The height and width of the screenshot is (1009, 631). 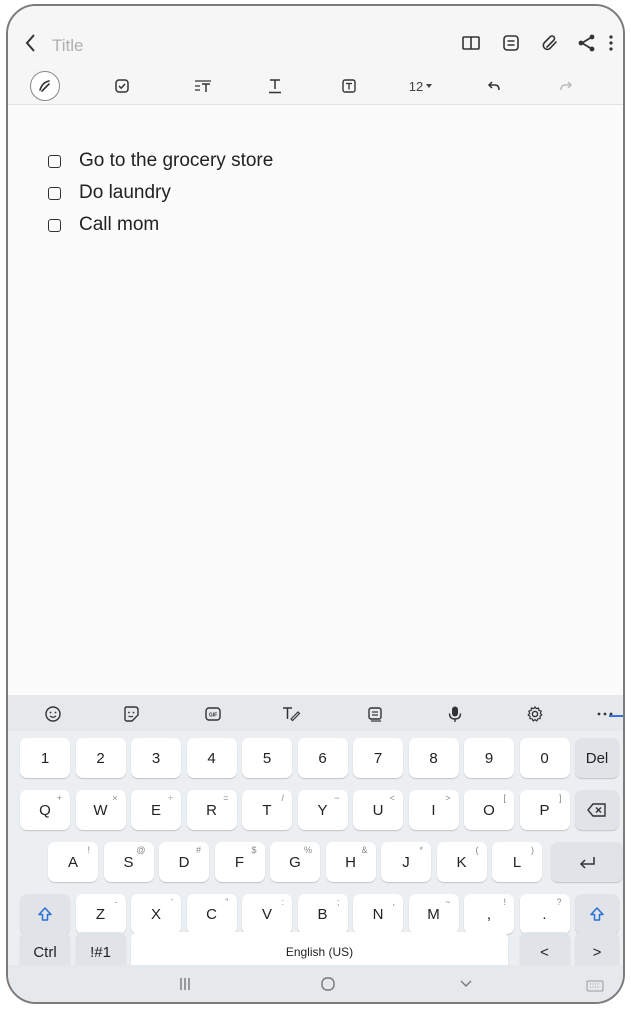 I want to click on key-f: F $, so click(x=239, y=862).